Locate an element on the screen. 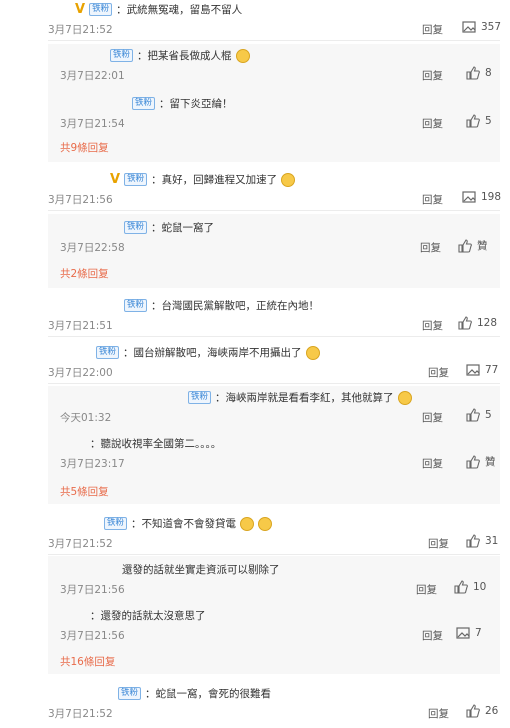  comment-text: ：蛇鼠一窩，會死的很難看 is located at coordinates (208, 694).